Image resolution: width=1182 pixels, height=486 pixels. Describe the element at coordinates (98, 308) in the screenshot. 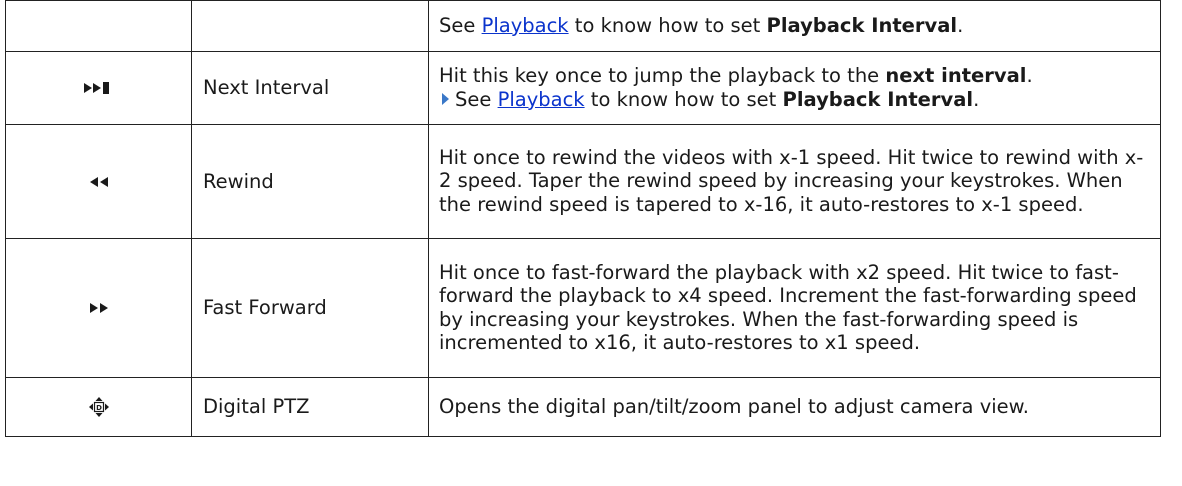

I see `fast-forward-icon` at that location.